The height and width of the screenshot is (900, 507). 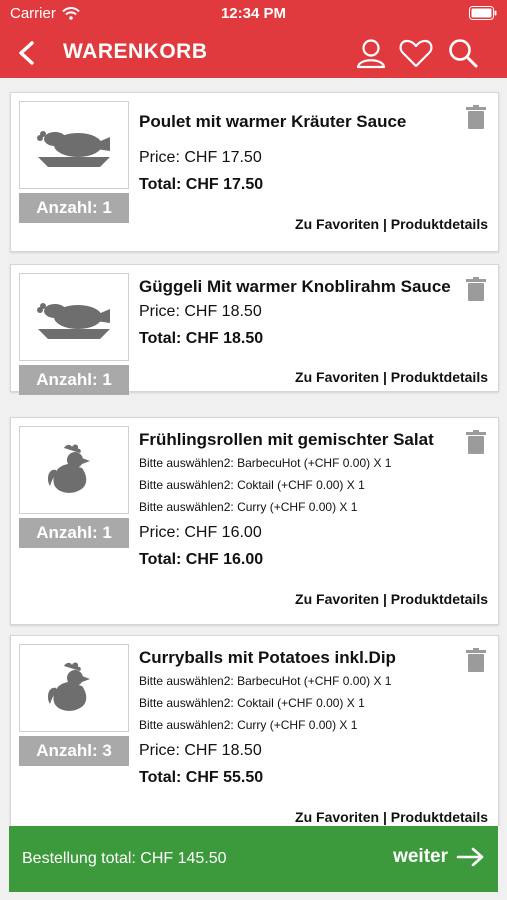 What do you see at coordinates (420, 856) in the screenshot?
I see `next-label: weiter` at bounding box center [420, 856].